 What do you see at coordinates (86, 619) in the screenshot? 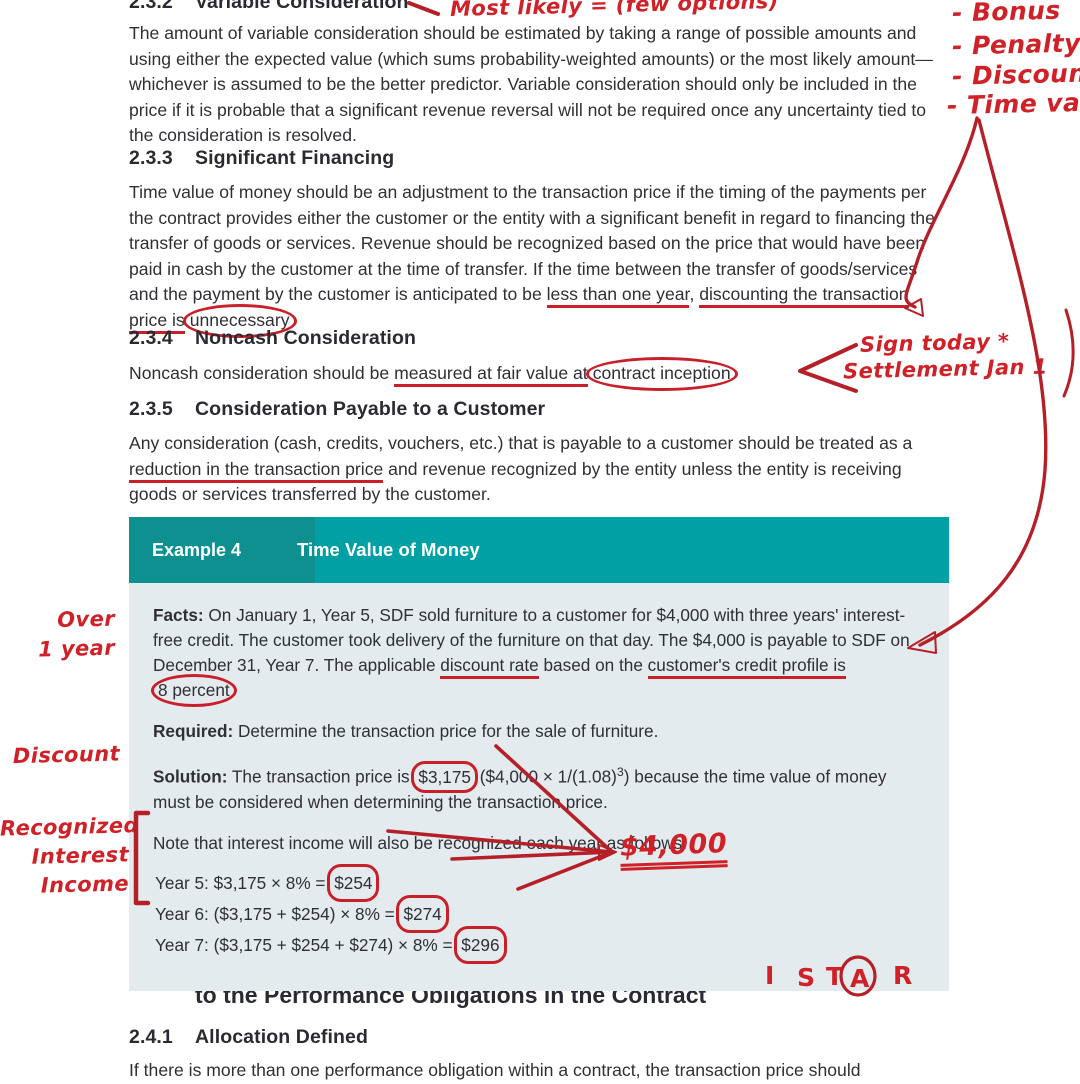
I see `annotation-over-line1: Over` at bounding box center [86, 619].